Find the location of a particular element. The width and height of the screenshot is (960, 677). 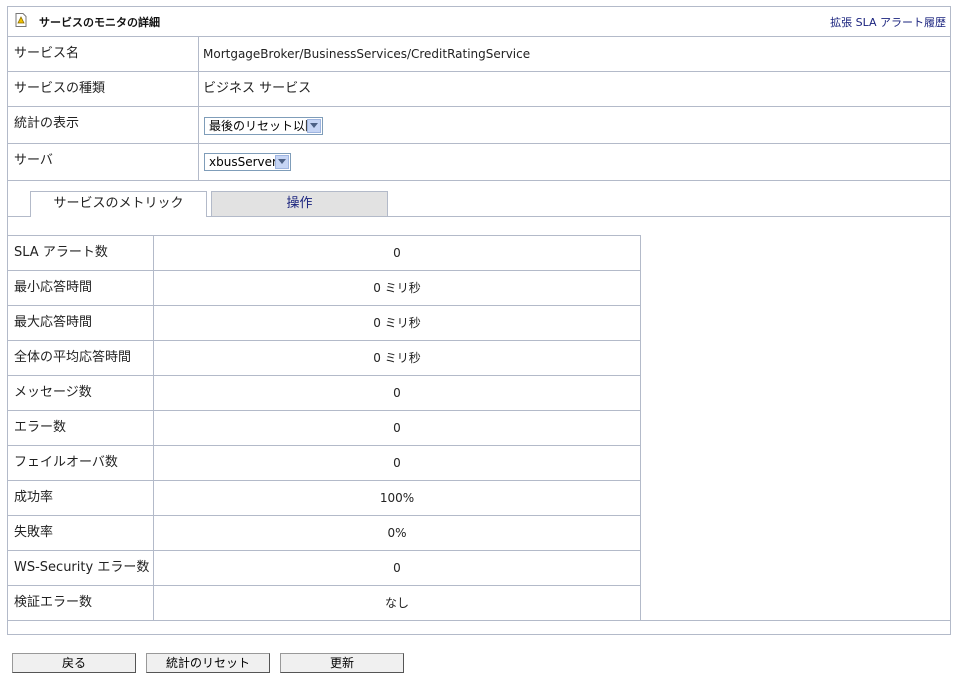

table-row: エラー数 0 is located at coordinates (324, 428).